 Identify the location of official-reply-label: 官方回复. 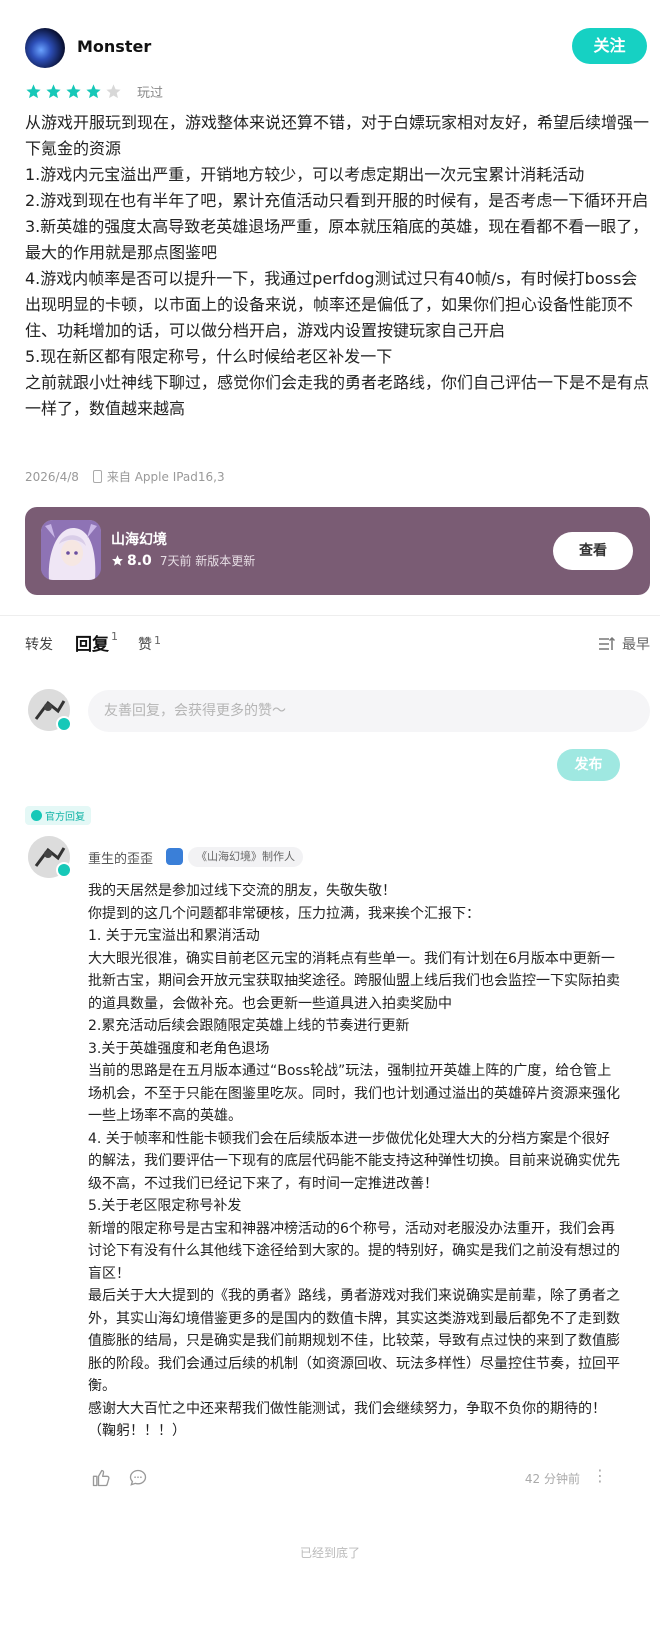
(65, 817).